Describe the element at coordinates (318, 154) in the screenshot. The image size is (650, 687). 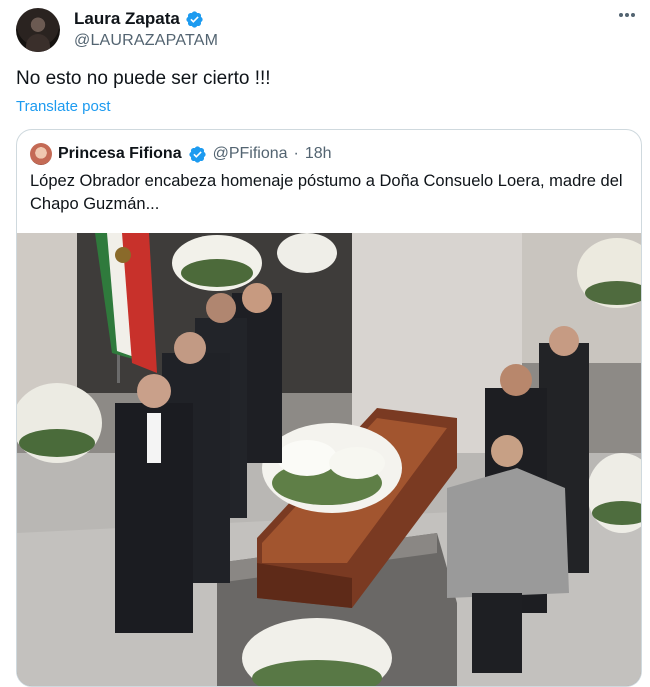
I see `quoted-post-time: 18h` at that location.